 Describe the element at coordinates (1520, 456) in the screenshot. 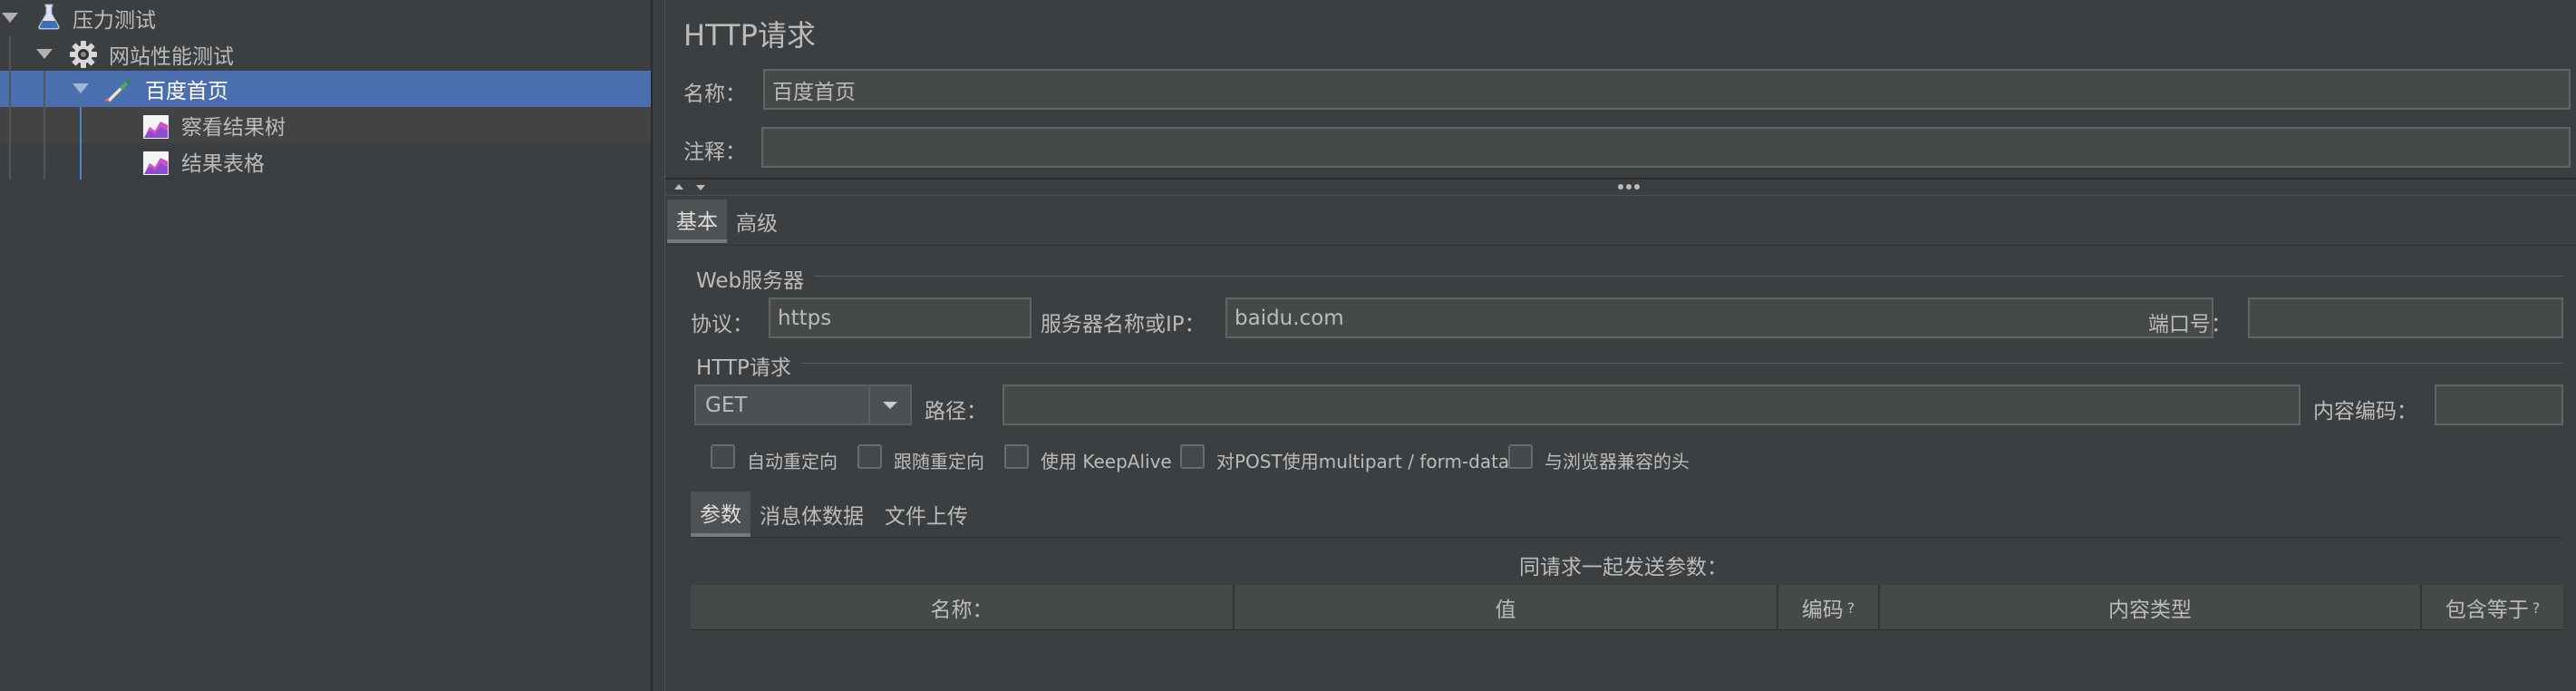

I see `browser-compatible-headers-checkbox` at that location.